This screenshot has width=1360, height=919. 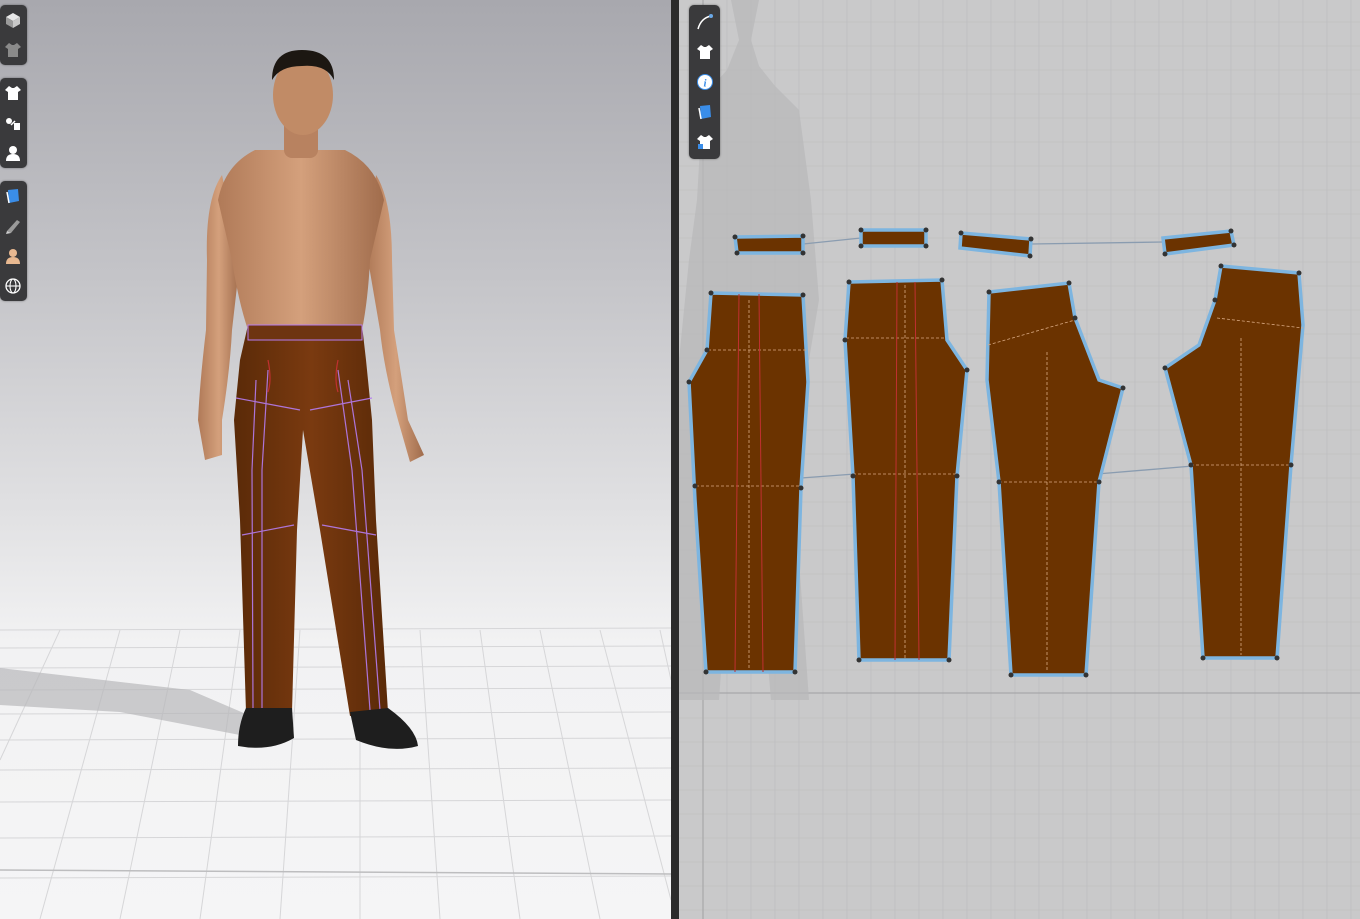 I want to click on show-avatar-icon, so click(x=13, y=153).